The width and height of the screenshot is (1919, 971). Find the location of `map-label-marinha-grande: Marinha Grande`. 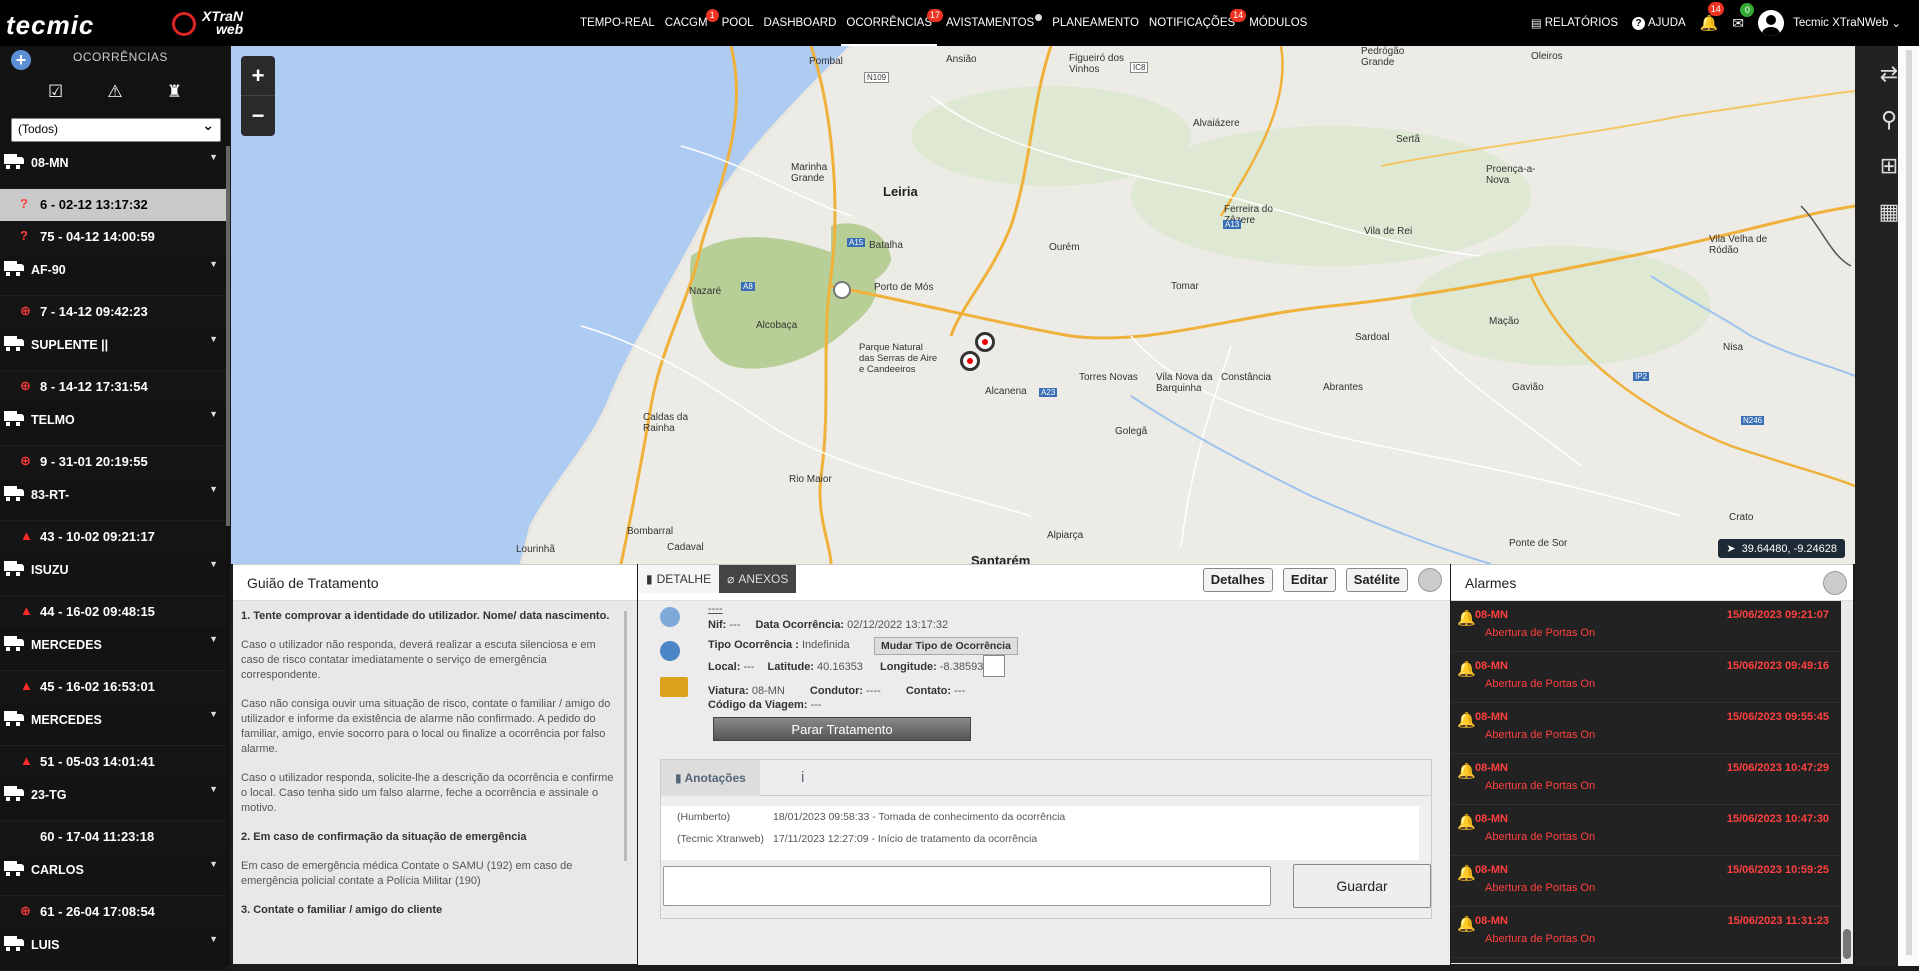

map-label-marinha-grande: Marinha Grande is located at coordinates (809, 173).